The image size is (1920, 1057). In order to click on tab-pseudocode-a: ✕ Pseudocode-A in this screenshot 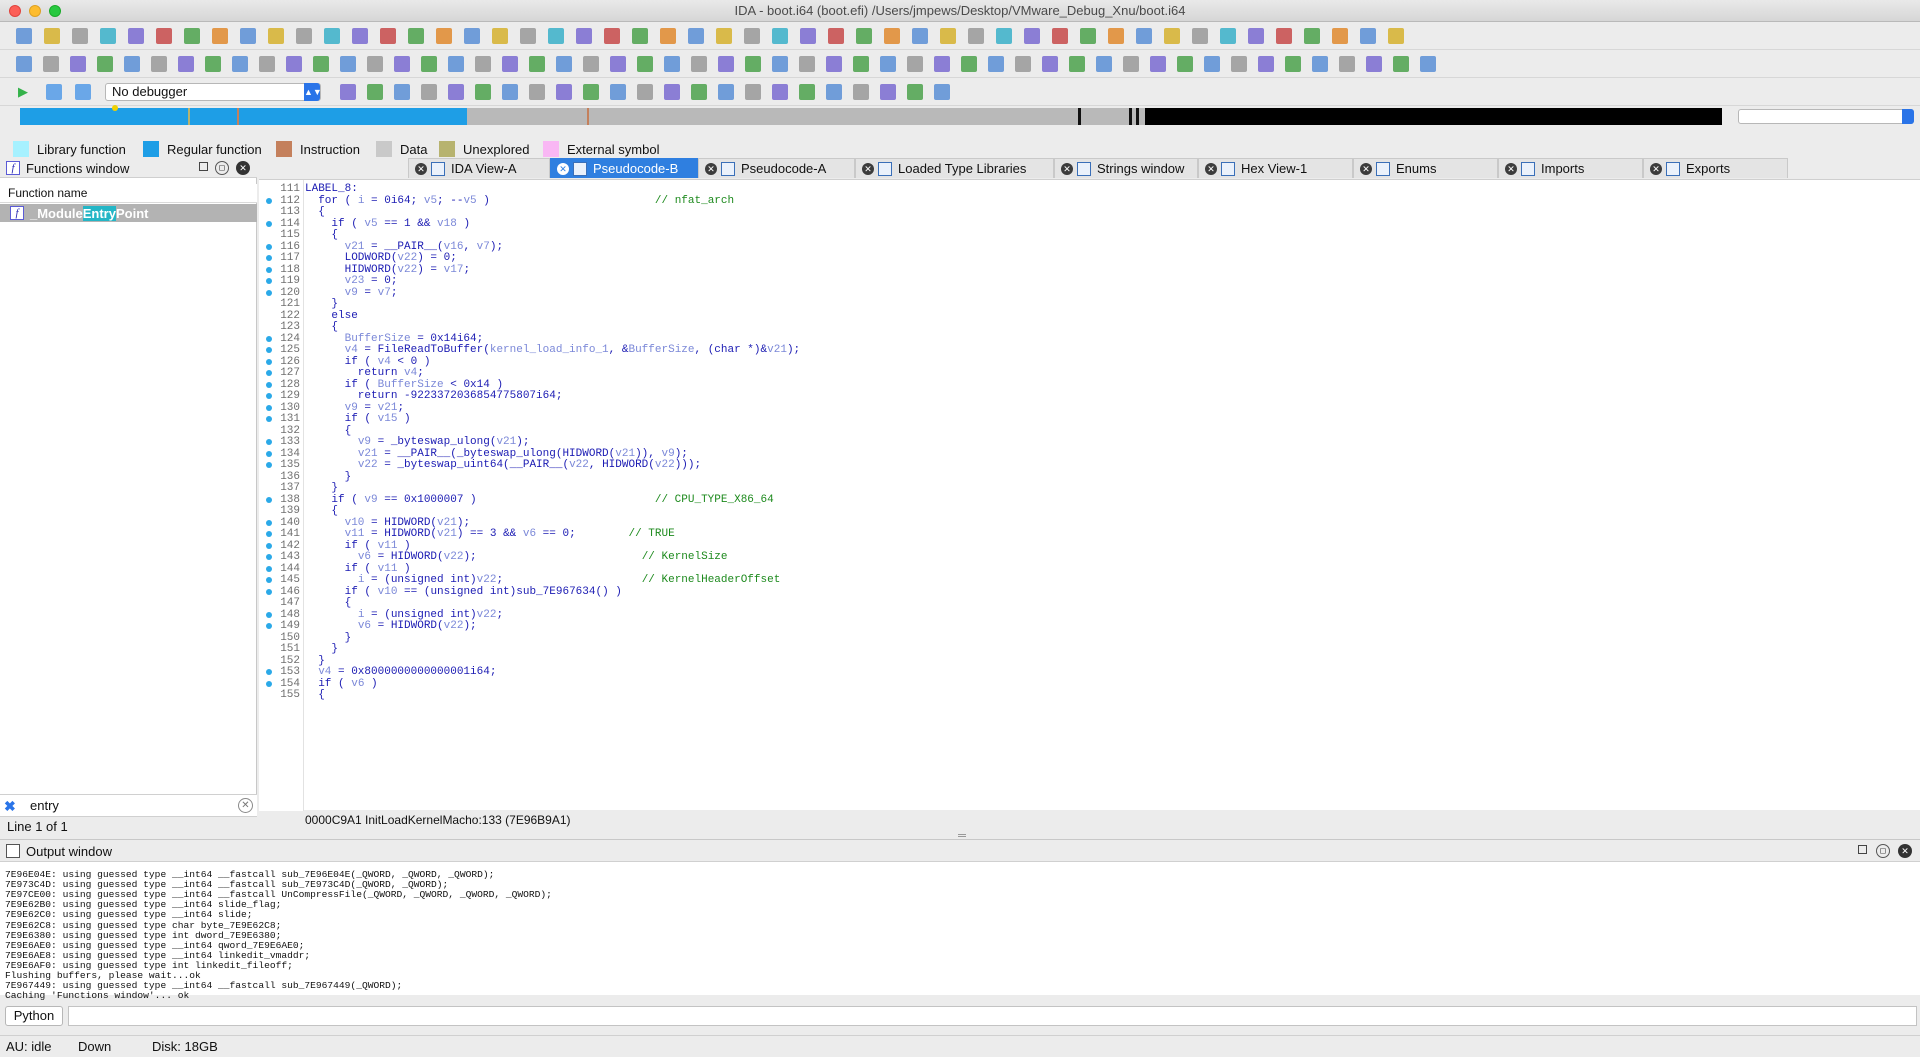, I will do `click(776, 168)`.